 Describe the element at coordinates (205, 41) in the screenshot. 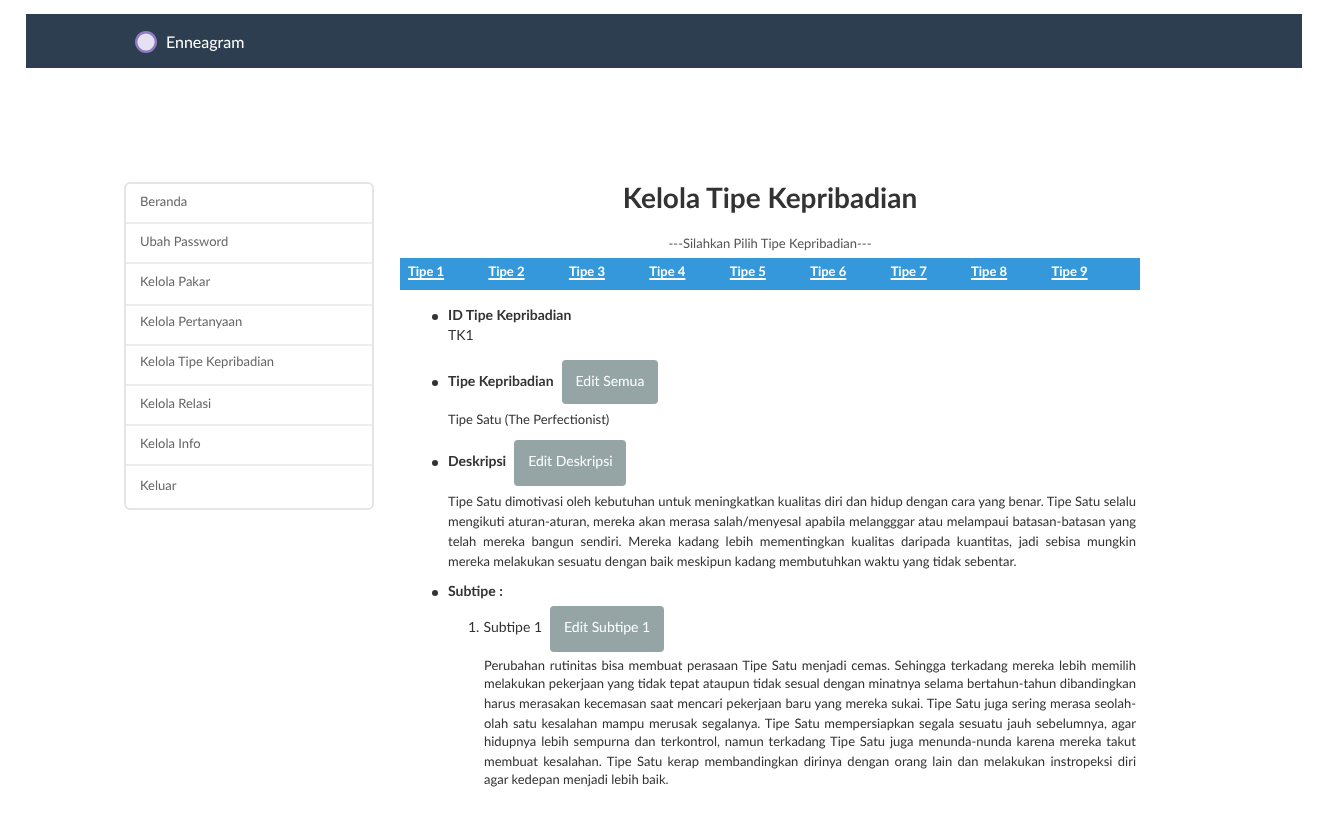

I see `brand-name: Enneagram` at that location.